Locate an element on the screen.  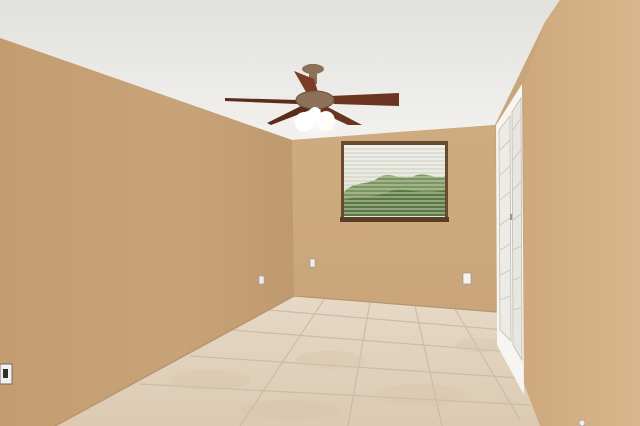
outlet-back-wall is located at coordinates (312, 263).